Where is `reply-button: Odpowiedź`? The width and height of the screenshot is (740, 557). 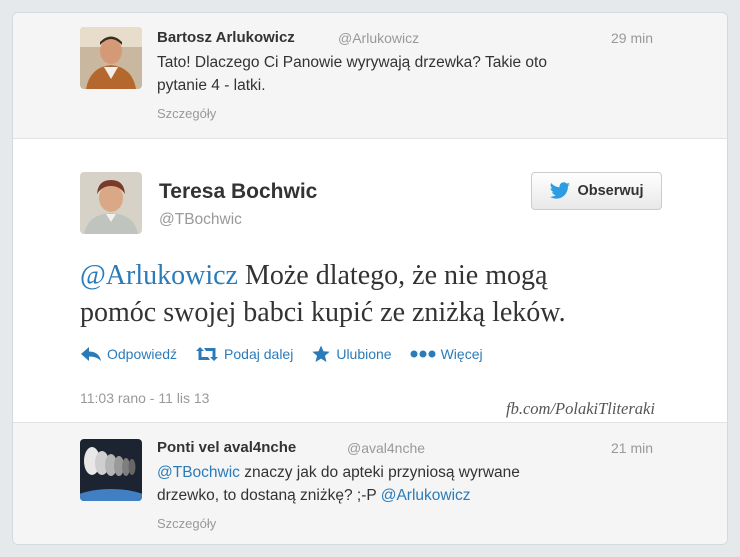 reply-button: Odpowiedź is located at coordinates (128, 354).